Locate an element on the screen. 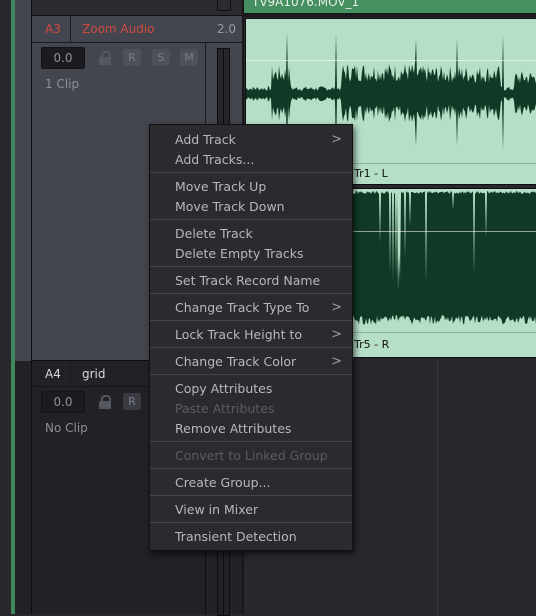  mute-button: M is located at coordinates (189, 57).